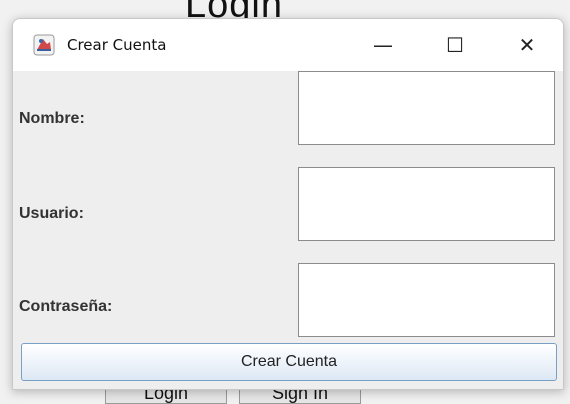 This screenshot has width=570, height=404. What do you see at coordinates (51, 213) in the screenshot?
I see `usuario-label: Usuario:` at bounding box center [51, 213].